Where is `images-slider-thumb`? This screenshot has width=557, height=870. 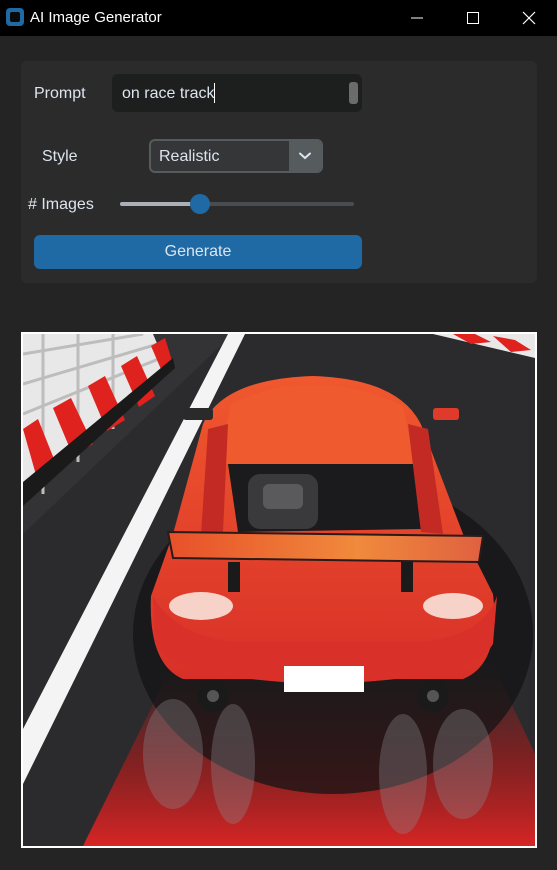 images-slider-thumb is located at coordinates (200, 204).